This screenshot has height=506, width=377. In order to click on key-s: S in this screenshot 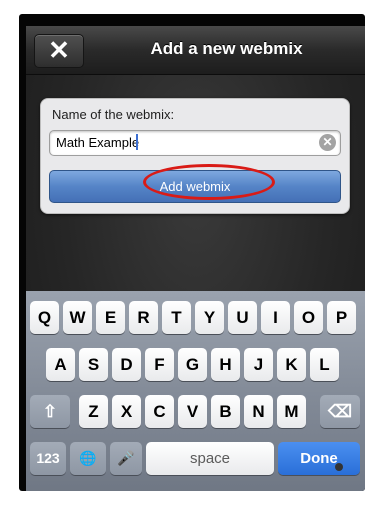, I will do `click(93, 364)`.